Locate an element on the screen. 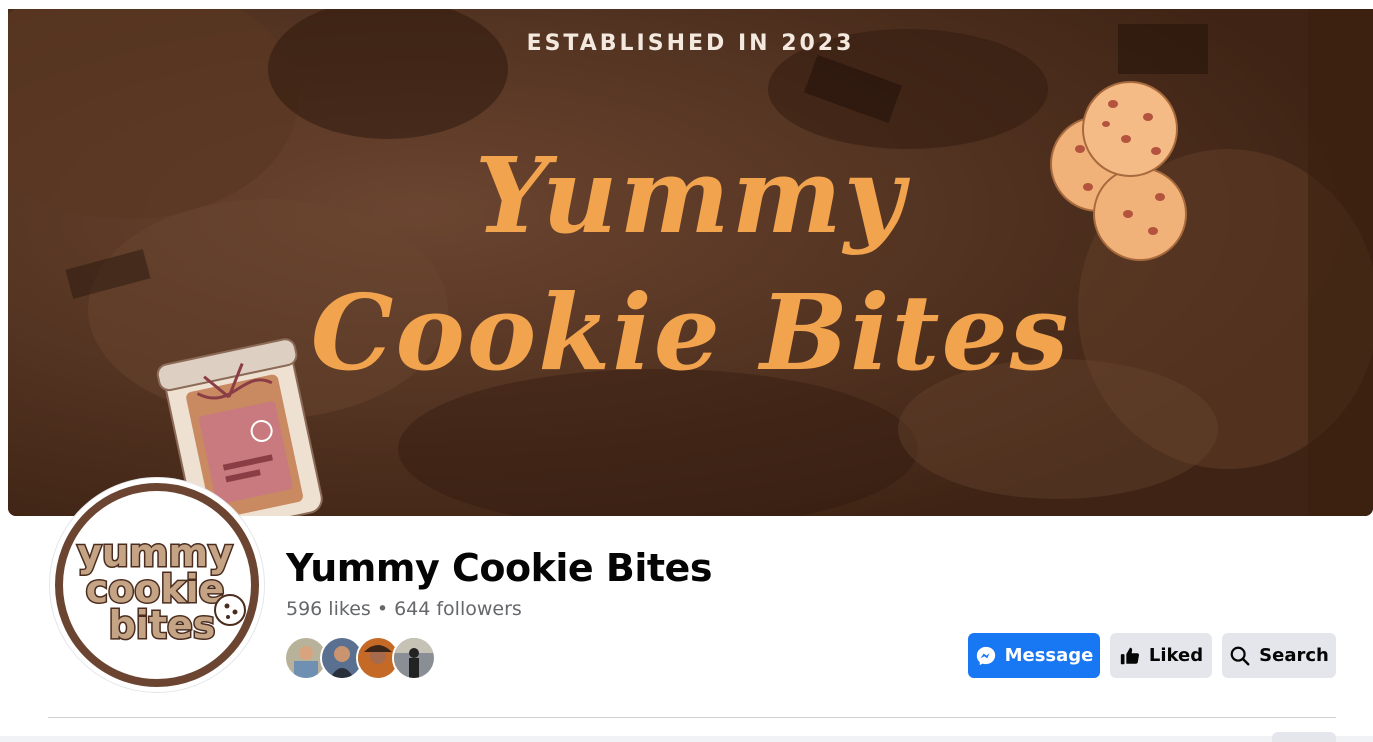  message-button: Message is located at coordinates (1034, 655).